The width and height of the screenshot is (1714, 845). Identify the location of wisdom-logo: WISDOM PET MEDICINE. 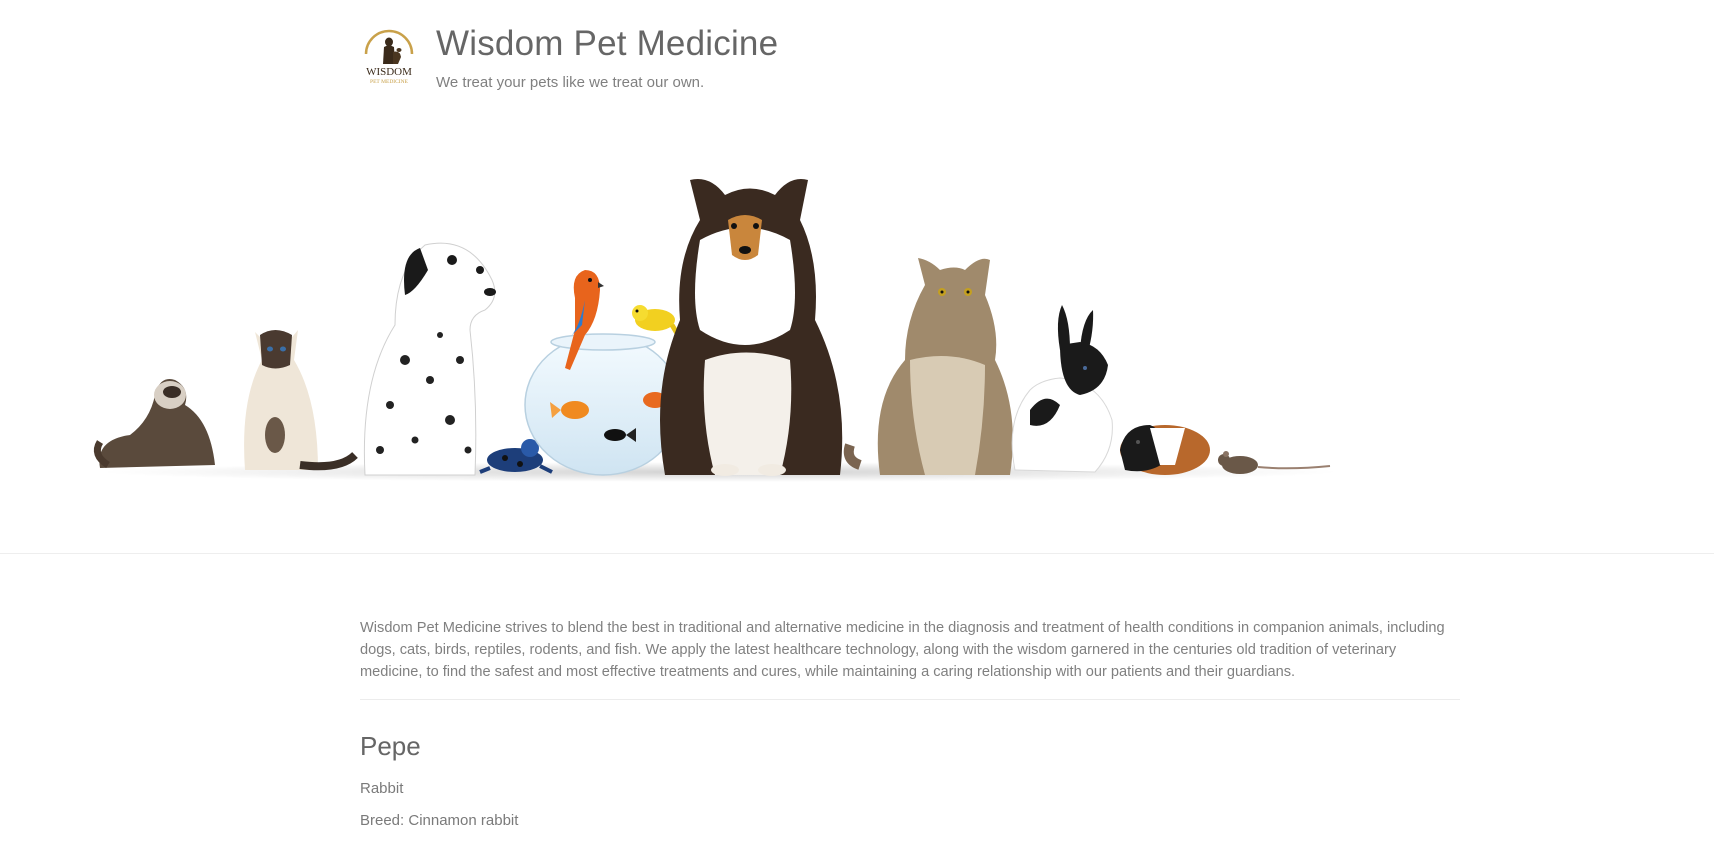
(389, 56).